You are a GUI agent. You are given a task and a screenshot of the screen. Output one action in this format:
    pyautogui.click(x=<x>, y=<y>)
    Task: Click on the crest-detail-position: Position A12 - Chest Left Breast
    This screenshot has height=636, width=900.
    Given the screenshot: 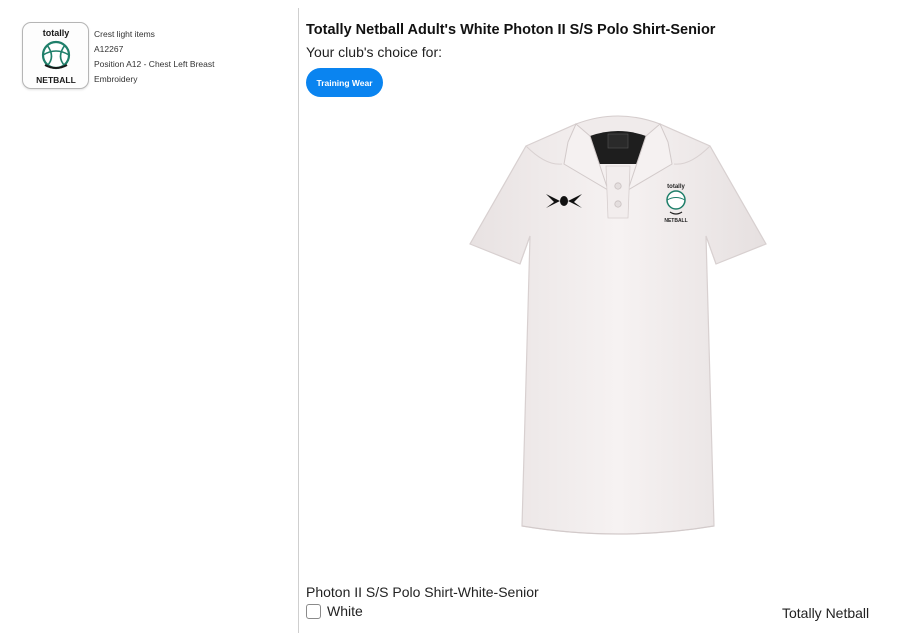 What is the action you would take?
    pyautogui.click(x=154, y=64)
    